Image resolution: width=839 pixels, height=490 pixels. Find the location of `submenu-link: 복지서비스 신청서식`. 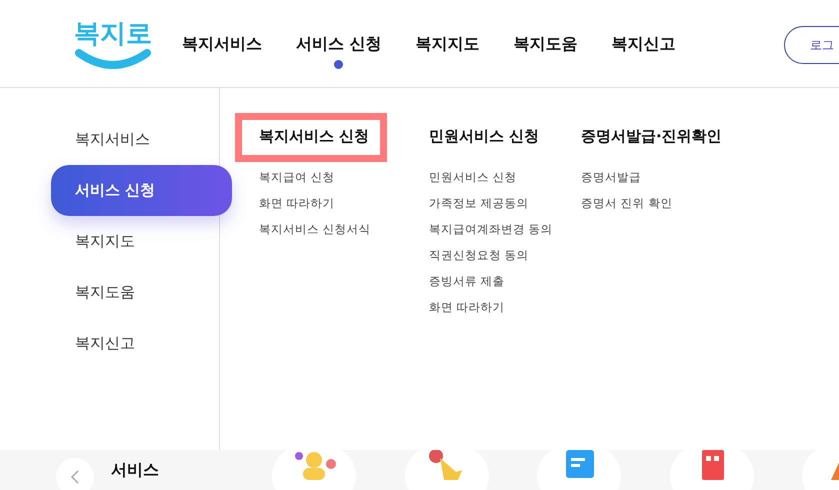

submenu-link: 복지서비스 신청서식 is located at coordinates (327, 229).